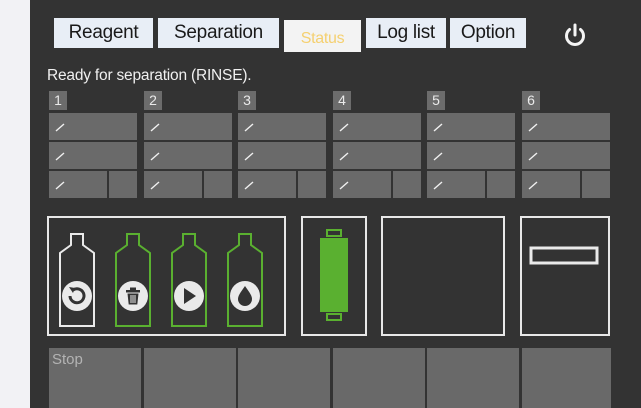  What do you see at coordinates (406, 33) in the screenshot?
I see `tab-log-list: Log list` at bounding box center [406, 33].